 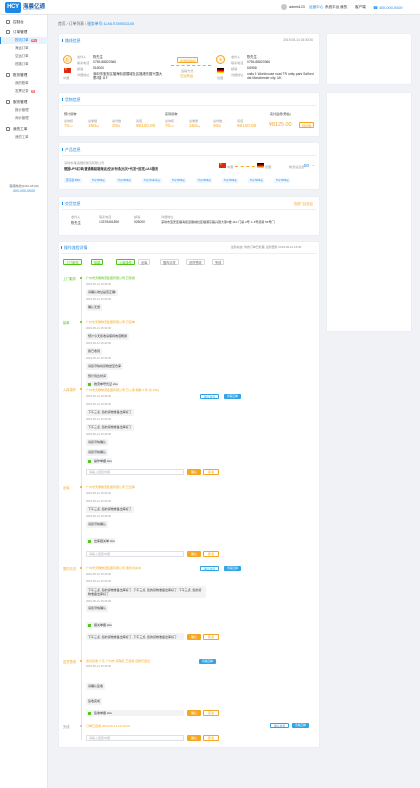 I want to click on sidebar-item-finance: 账务管理, so click(x=24, y=75).